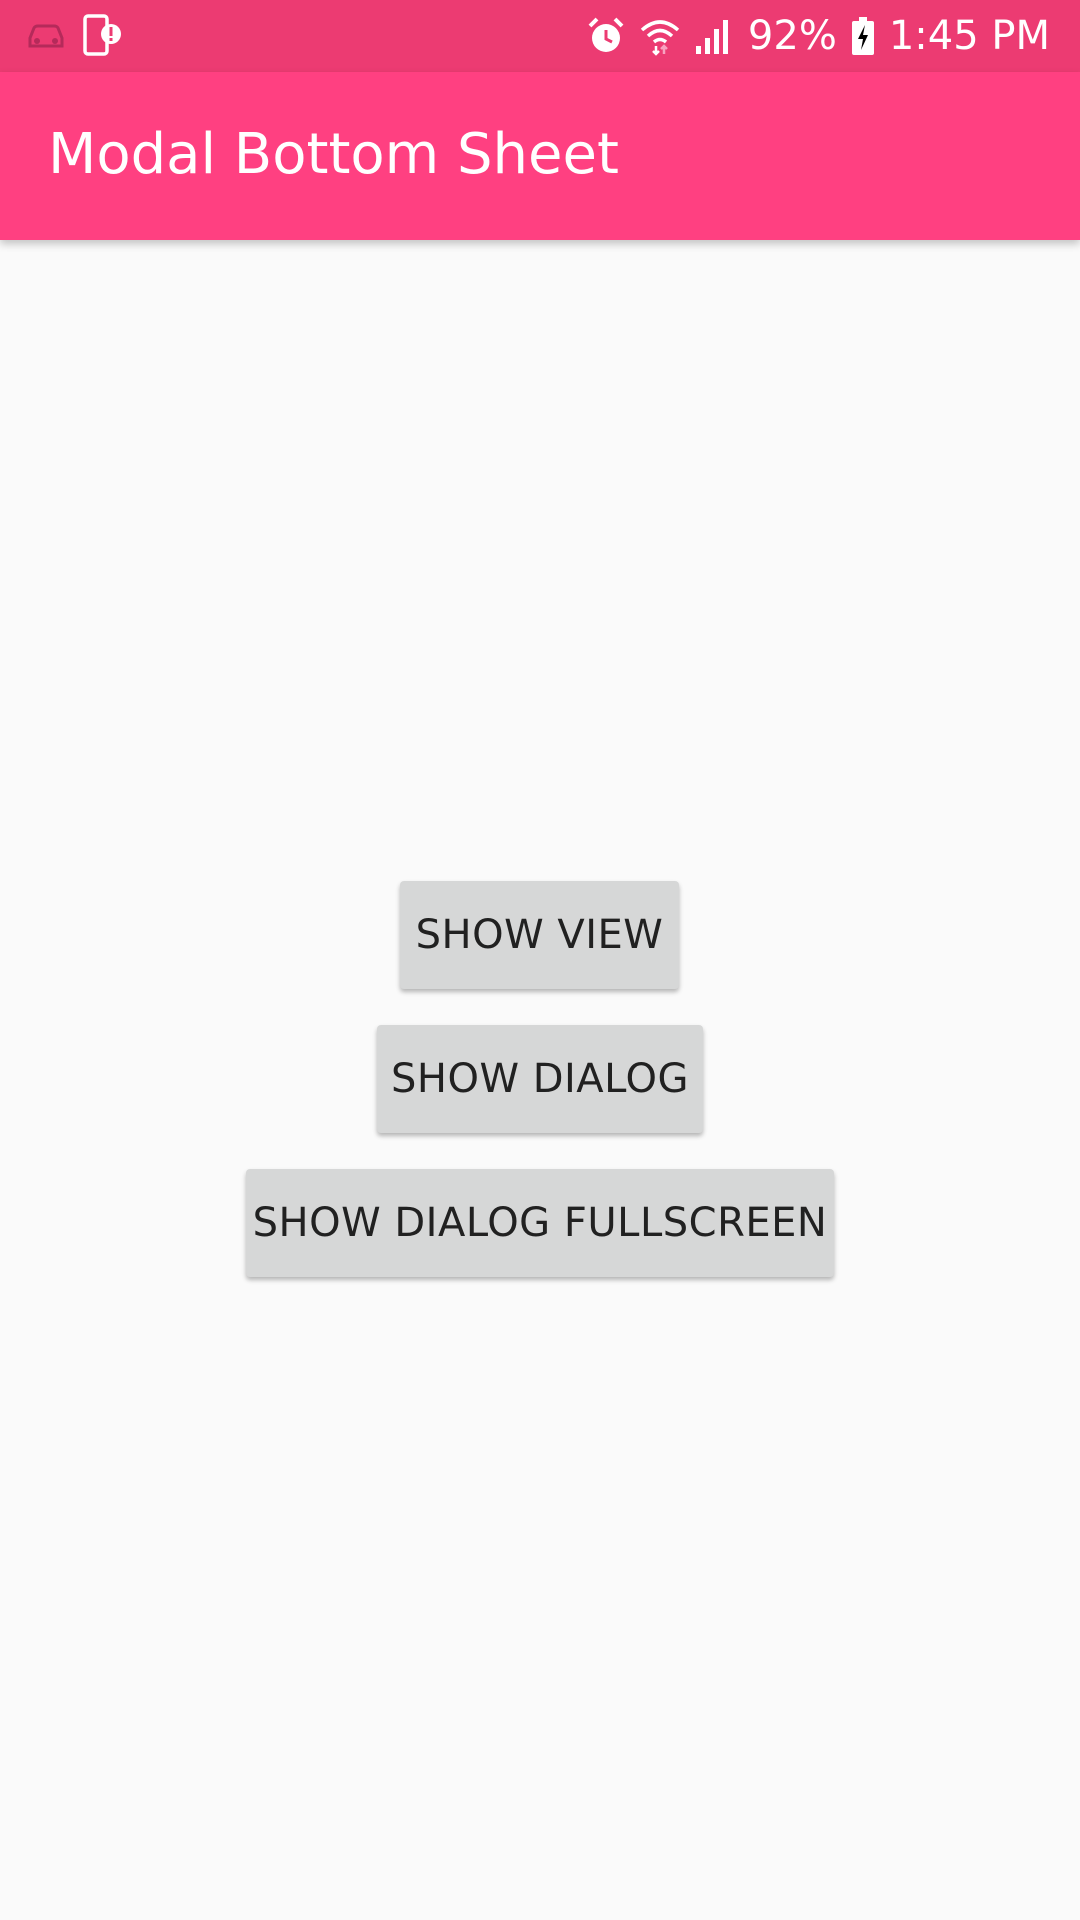 The width and height of the screenshot is (1080, 1920). What do you see at coordinates (74, 36) in the screenshot?
I see `status-left-icons` at bounding box center [74, 36].